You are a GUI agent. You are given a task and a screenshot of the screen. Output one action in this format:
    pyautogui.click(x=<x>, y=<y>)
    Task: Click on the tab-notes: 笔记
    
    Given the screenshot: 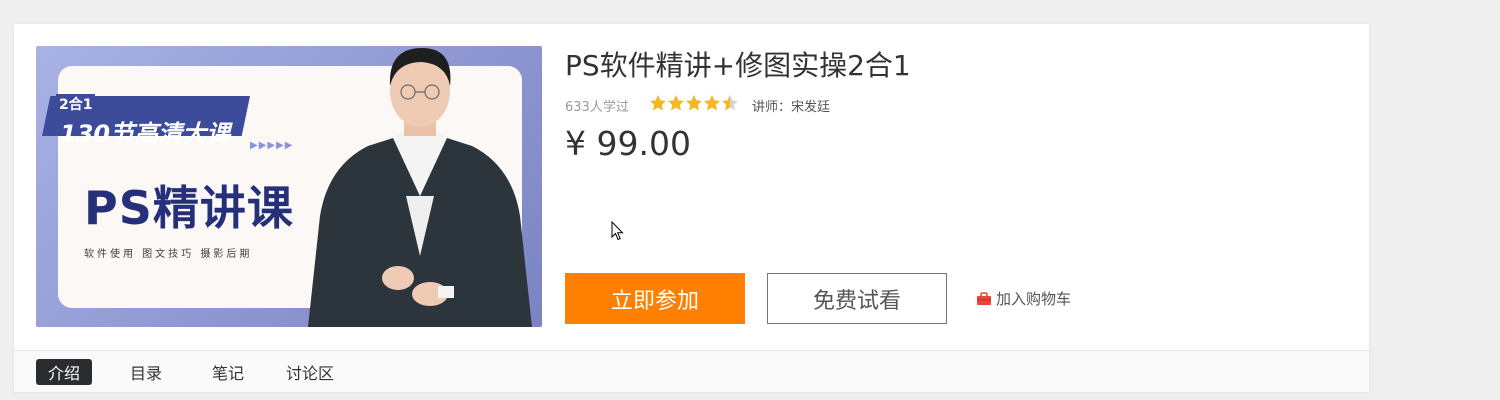 What is the action you would take?
    pyautogui.click(x=228, y=372)
    